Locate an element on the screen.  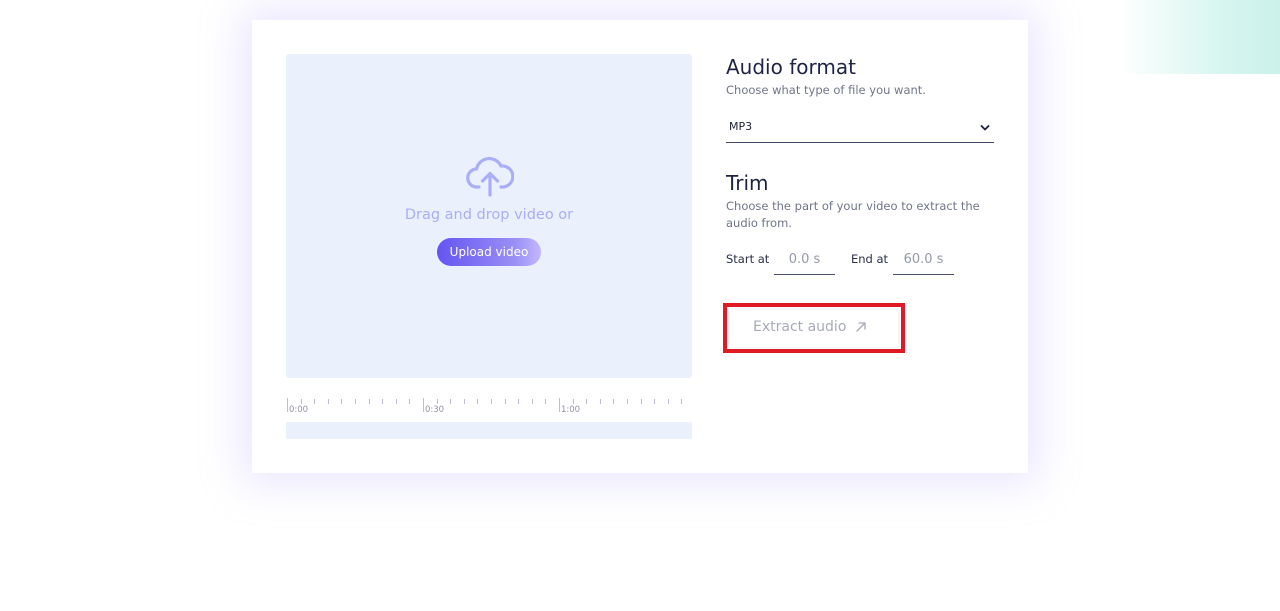
end-time-input is located at coordinates (923, 259).